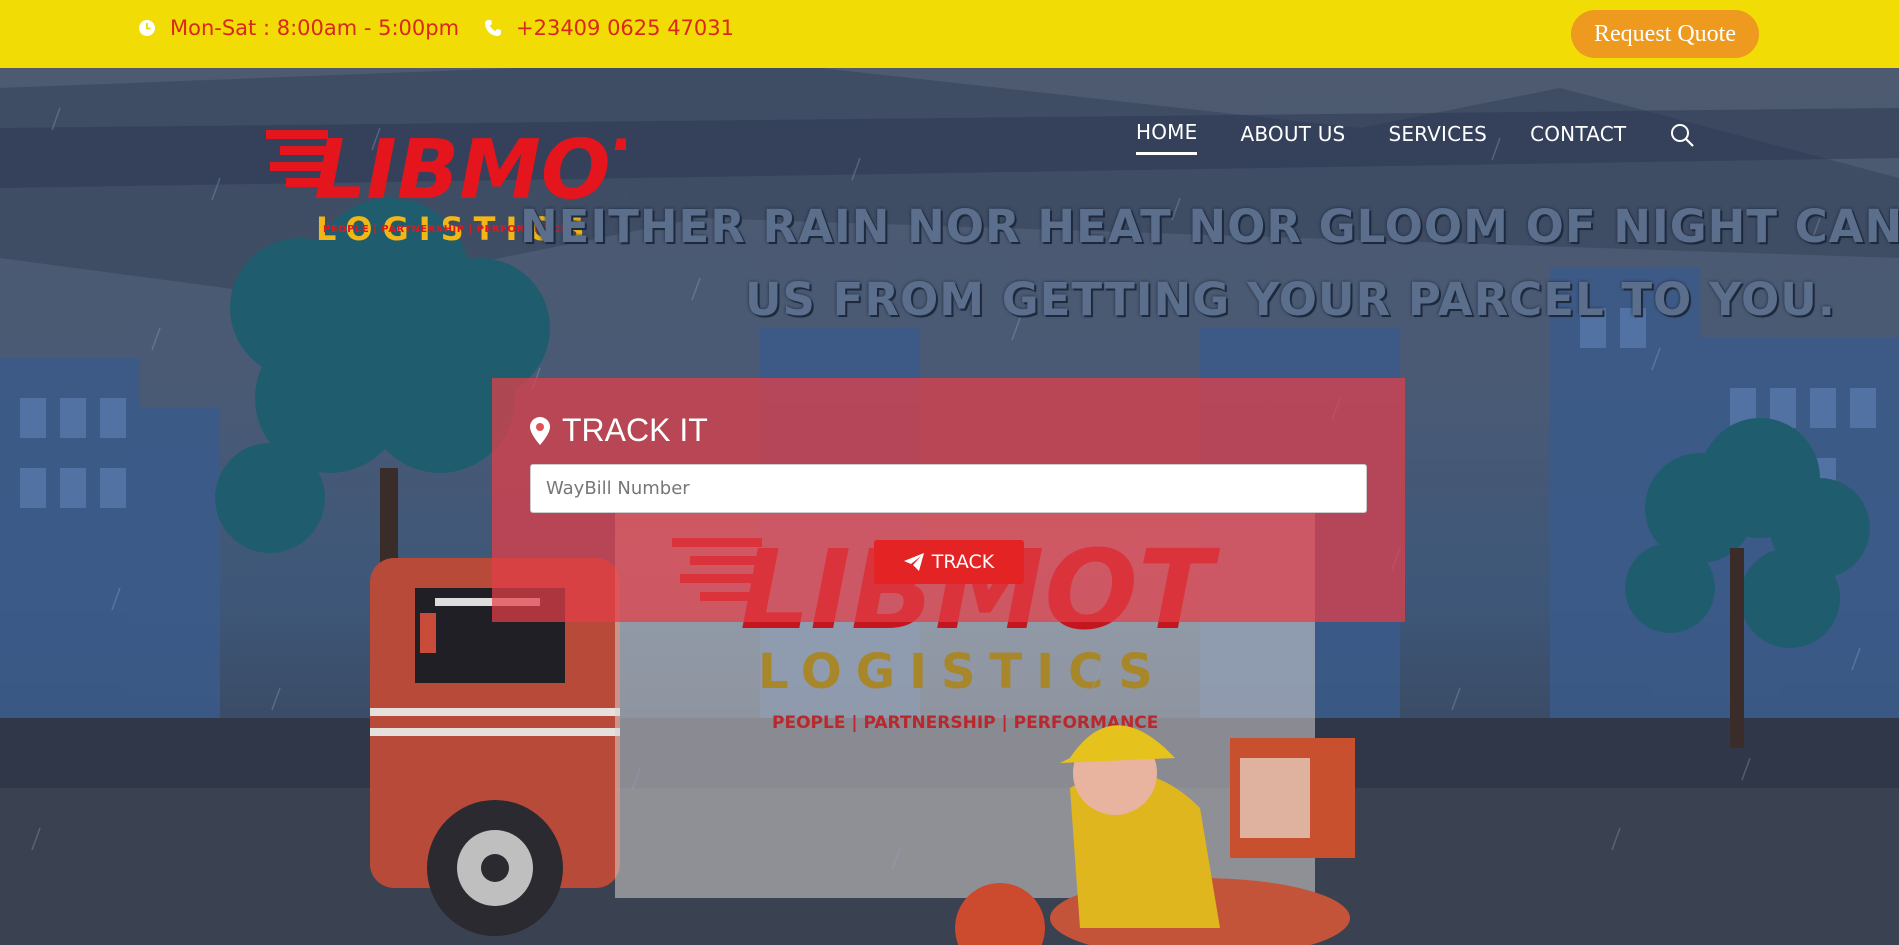 This screenshot has width=1899, height=945. I want to click on main-nav: HOME ABOUT US SERVICES CONTACT, so click(1415, 137).